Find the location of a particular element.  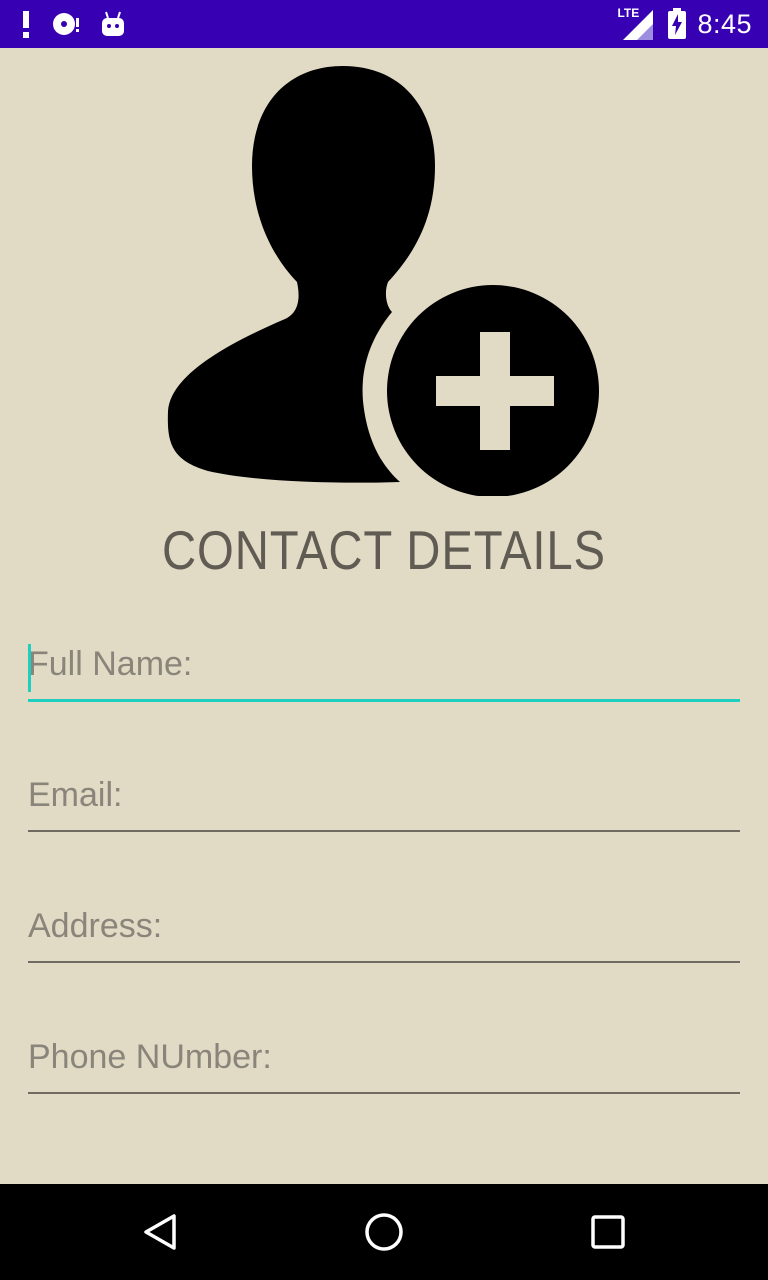

navigation-bar is located at coordinates (384, 1232).